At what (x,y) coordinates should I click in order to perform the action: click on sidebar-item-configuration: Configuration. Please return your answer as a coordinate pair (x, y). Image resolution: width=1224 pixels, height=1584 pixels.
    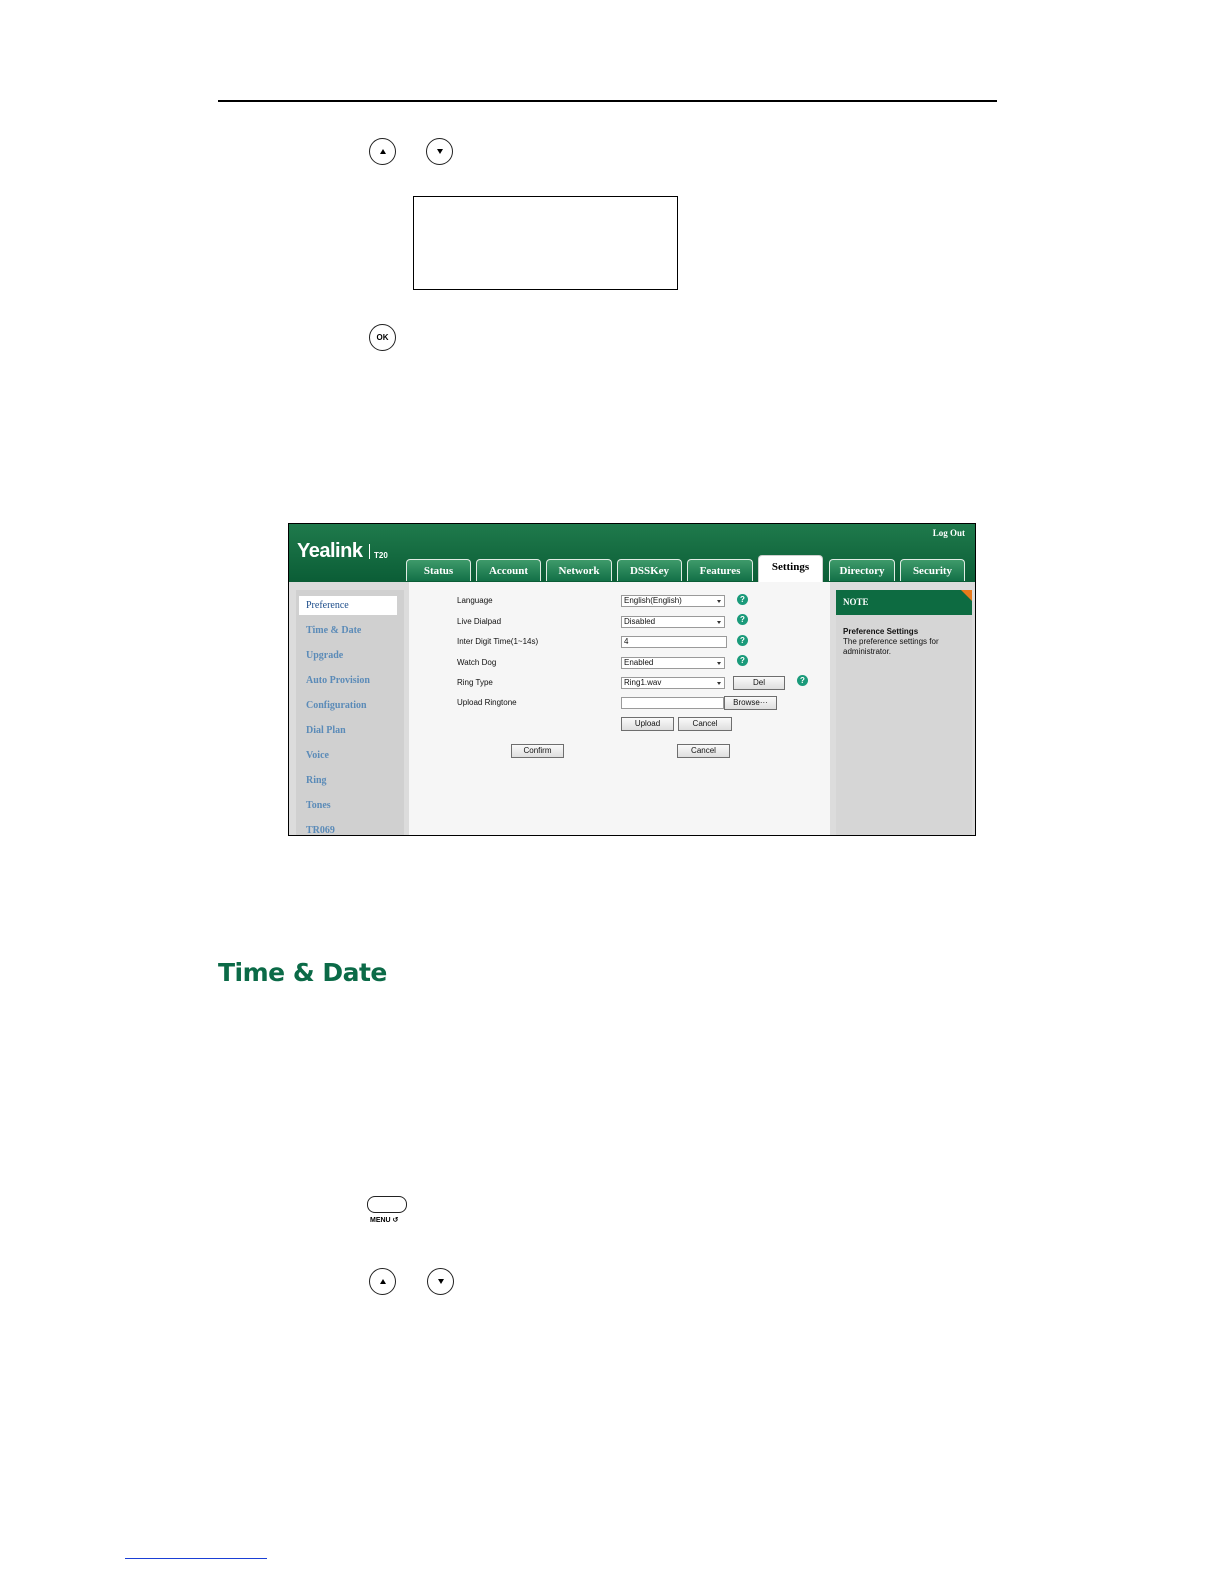
    Looking at the image, I should click on (336, 705).